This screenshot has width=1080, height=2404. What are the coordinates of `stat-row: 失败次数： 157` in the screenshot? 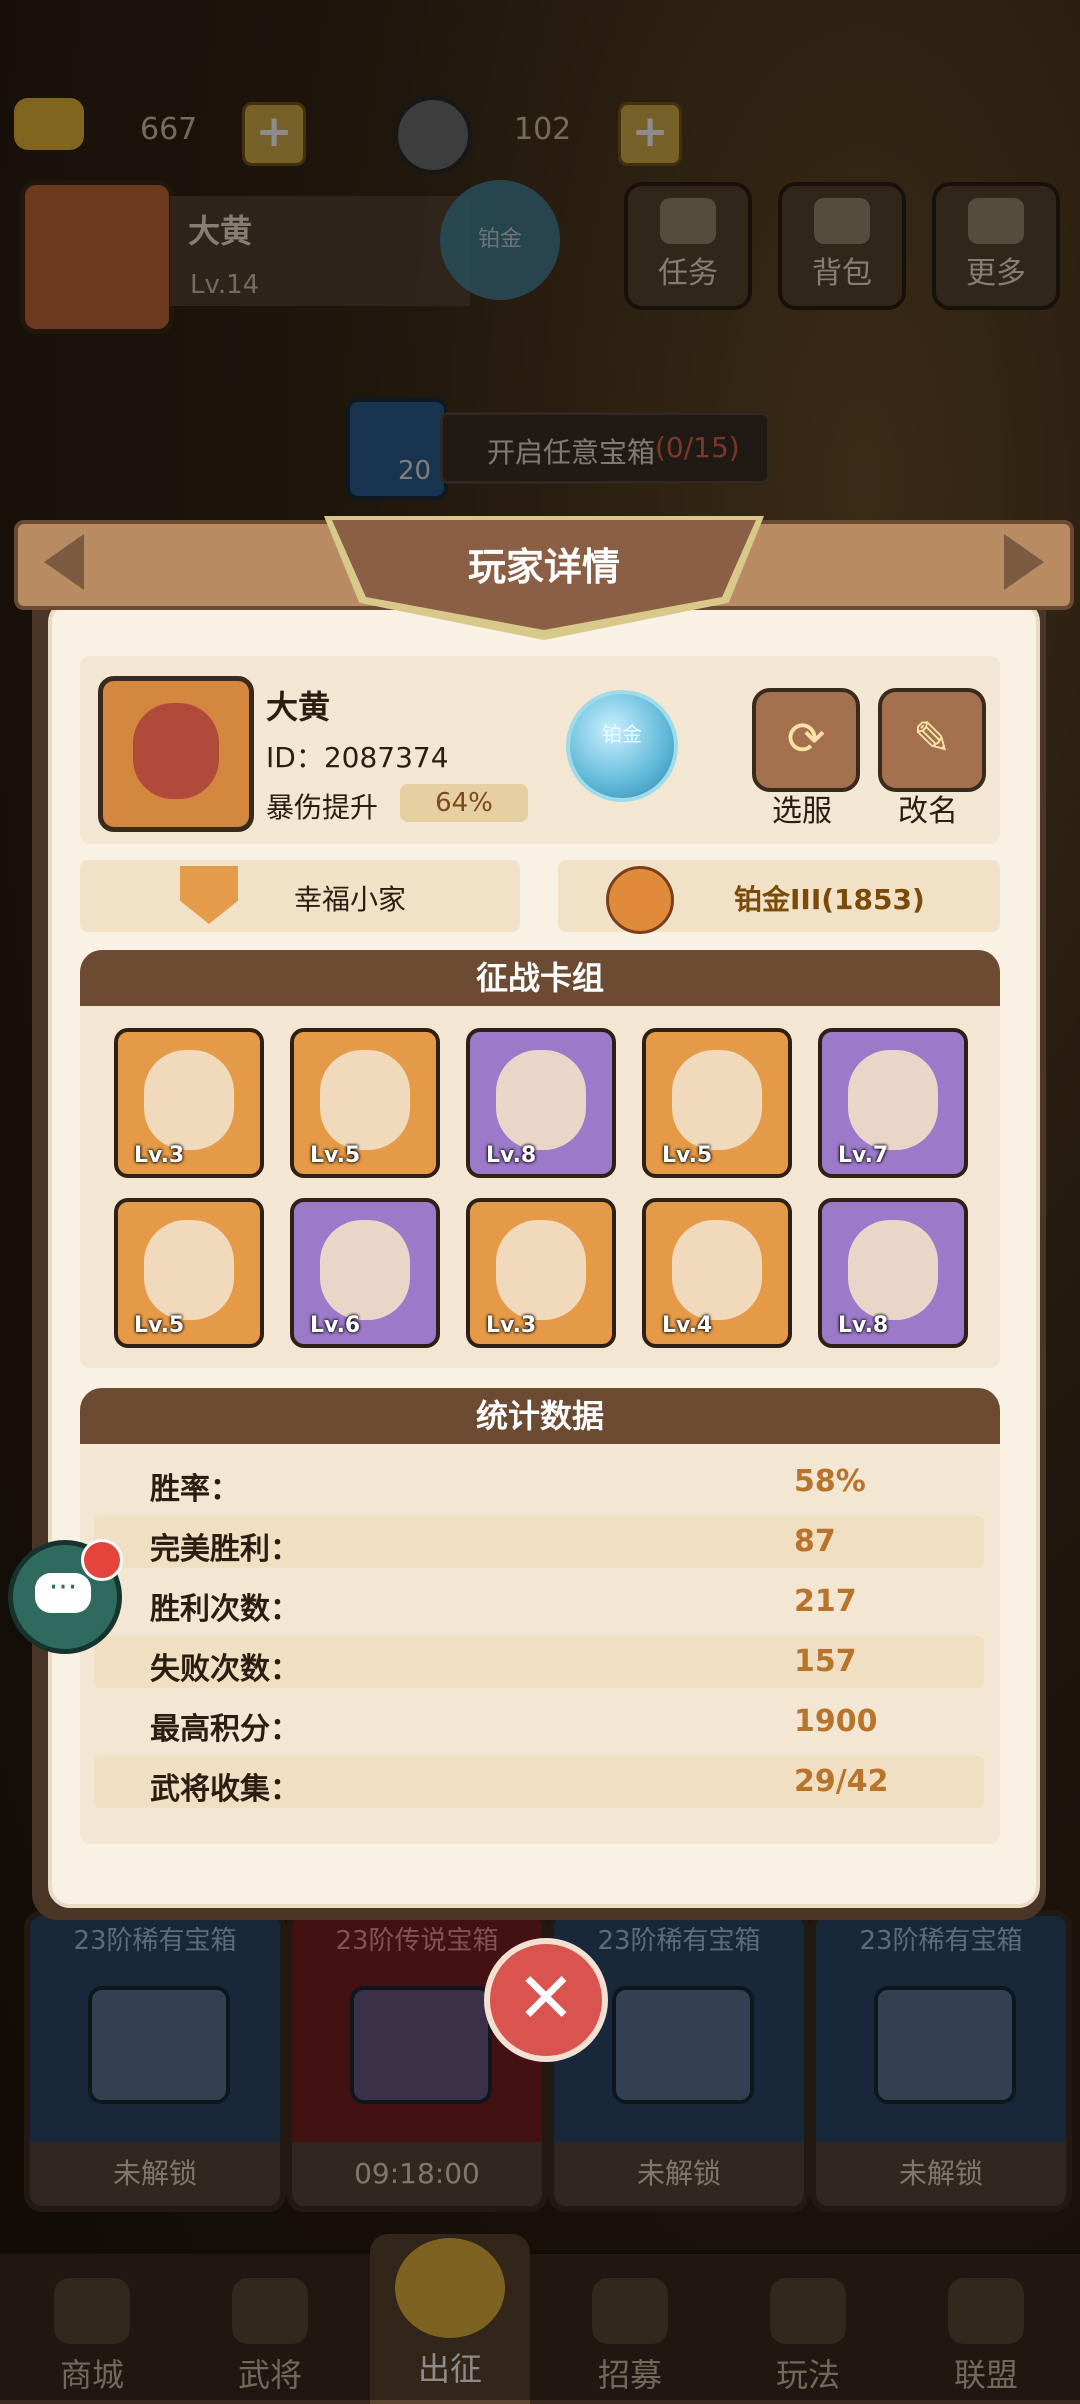 It's located at (539, 1662).